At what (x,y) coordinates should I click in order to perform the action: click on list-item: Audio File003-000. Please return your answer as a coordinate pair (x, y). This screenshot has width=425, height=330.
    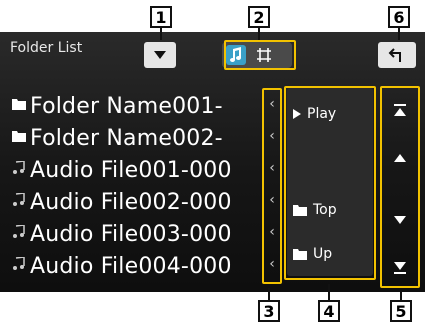
    Looking at the image, I should click on (134, 234).